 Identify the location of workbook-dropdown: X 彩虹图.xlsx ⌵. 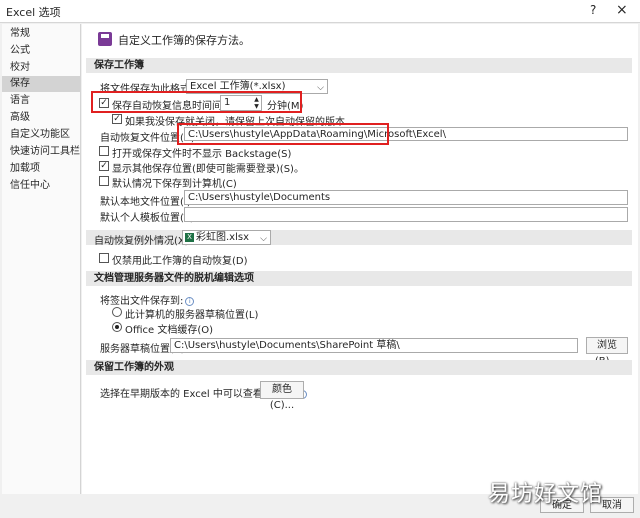
(226, 237).